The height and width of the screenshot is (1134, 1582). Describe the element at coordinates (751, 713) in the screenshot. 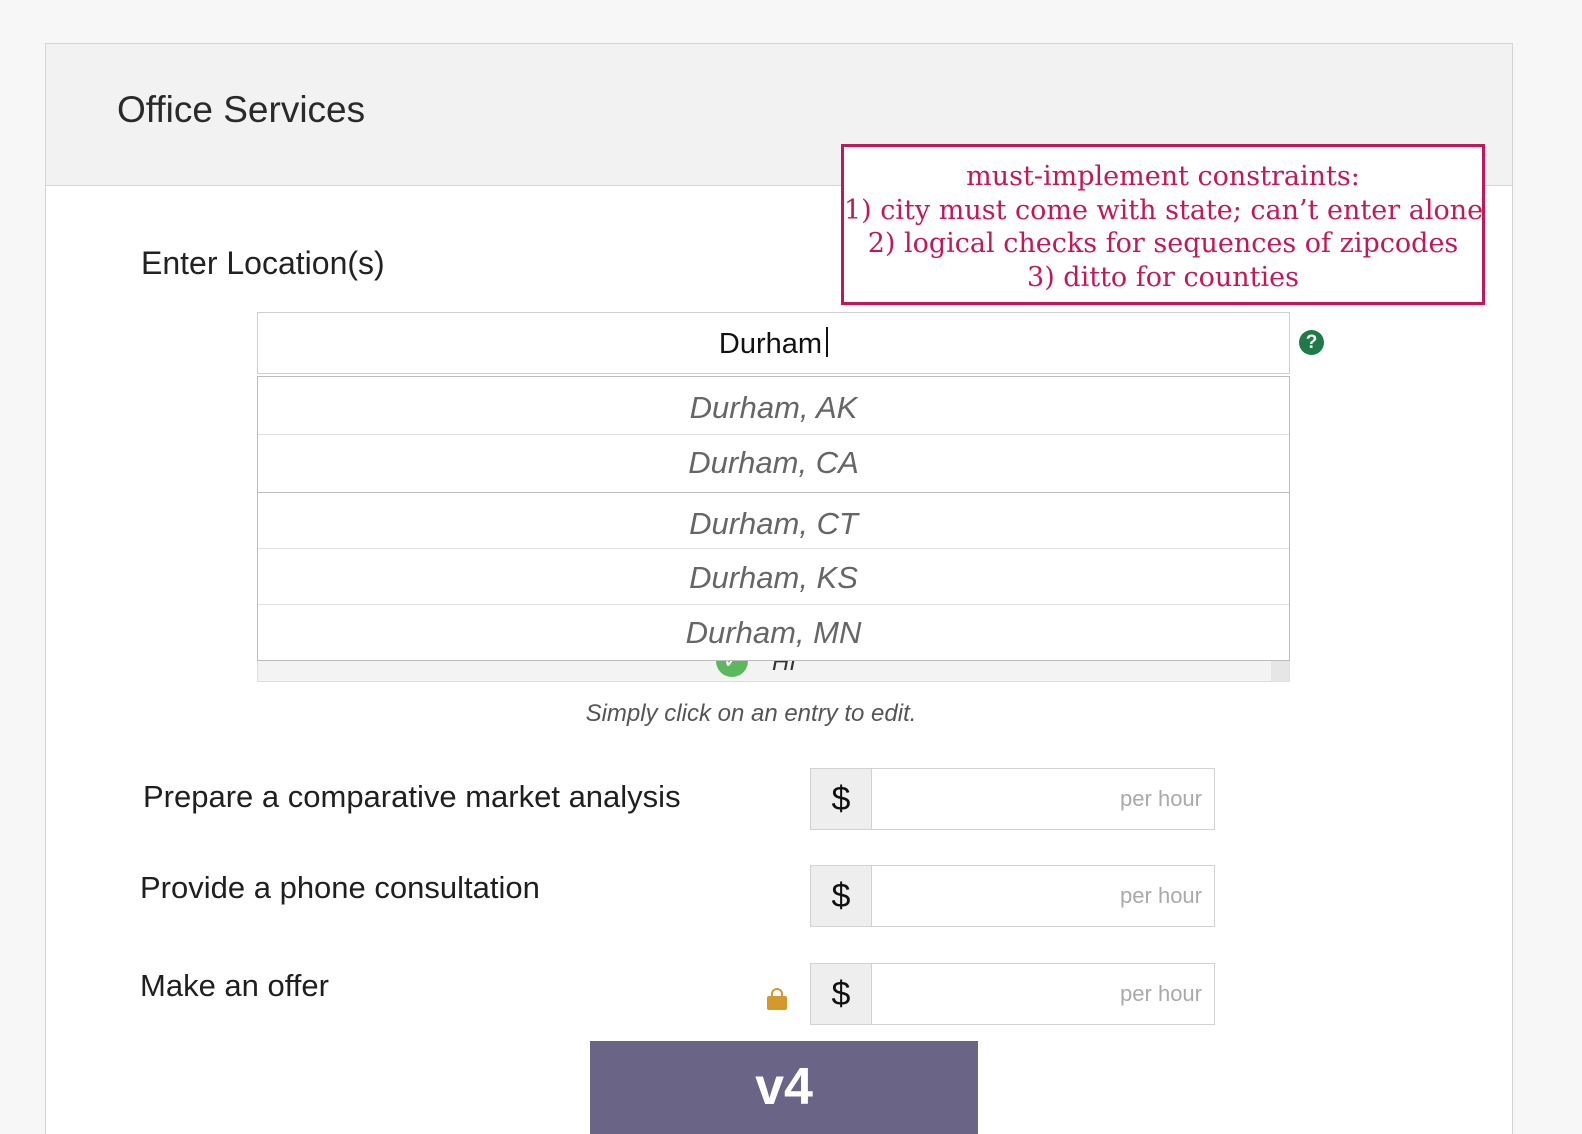

I see `edit-helper-text: Simply click on an entry to edit.` at that location.